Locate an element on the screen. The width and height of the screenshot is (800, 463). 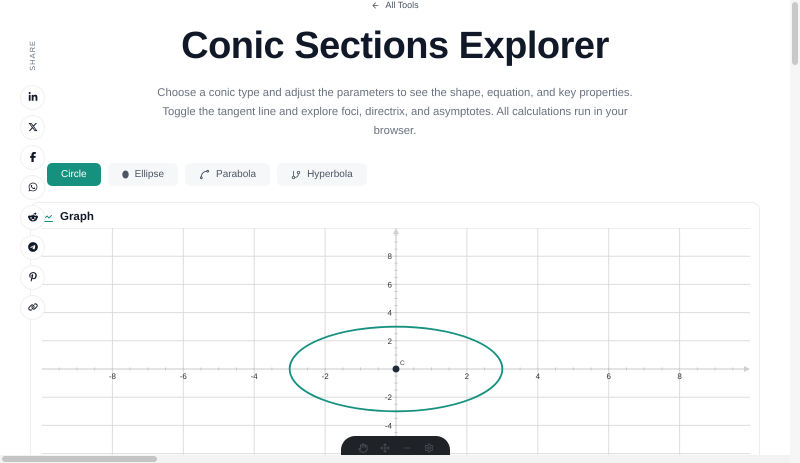
reddit-icon is located at coordinates (33, 217).